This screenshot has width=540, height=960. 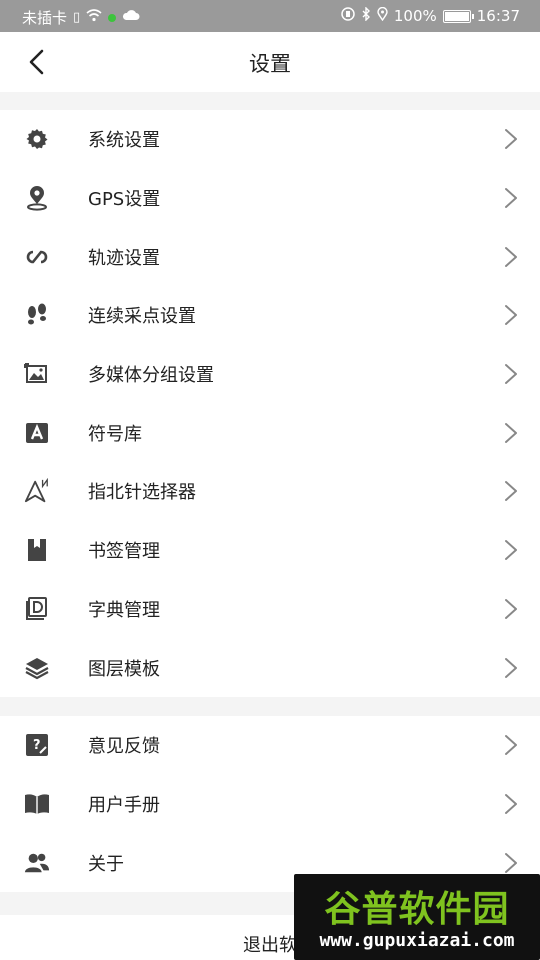 What do you see at coordinates (270, 374) in the screenshot?
I see `list-item: 多媒体分组设置` at bounding box center [270, 374].